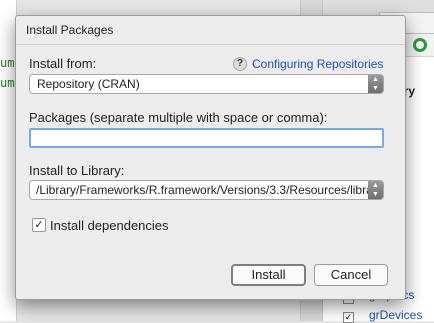  What do you see at coordinates (395, 315) in the screenshot?
I see `package-link: grDevices` at bounding box center [395, 315].